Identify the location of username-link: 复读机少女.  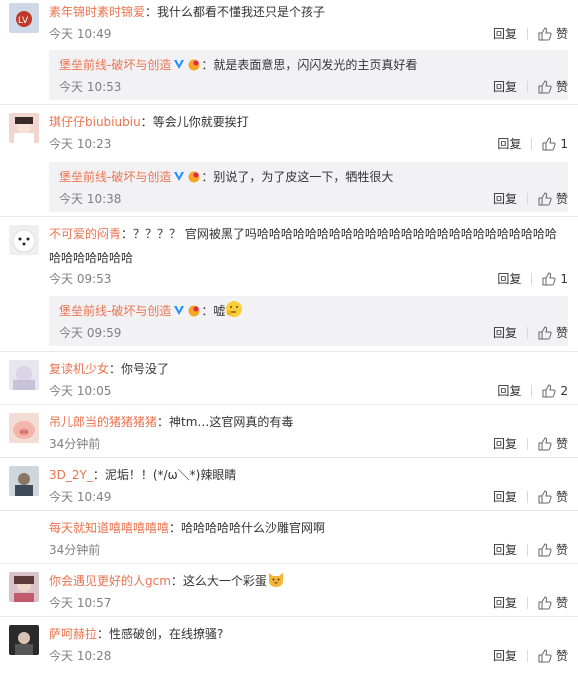
(79, 369).